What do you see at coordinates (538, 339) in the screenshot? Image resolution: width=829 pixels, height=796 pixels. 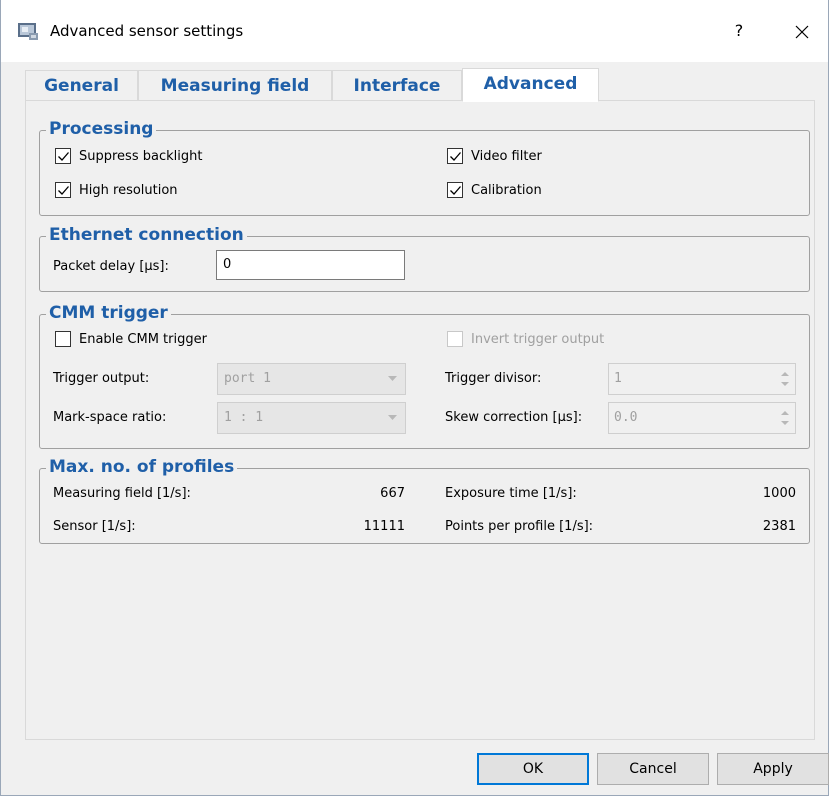 I see `invert-trigger-output-label: Invert trigger output` at bounding box center [538, 339].